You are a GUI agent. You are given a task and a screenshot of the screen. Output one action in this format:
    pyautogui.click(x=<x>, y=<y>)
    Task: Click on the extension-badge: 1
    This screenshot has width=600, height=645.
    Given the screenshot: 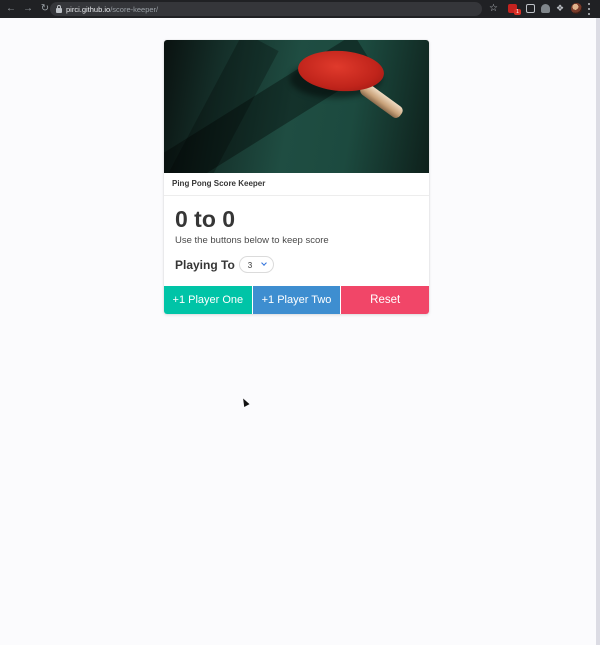 What is the action you would take?
    pyautogui.click(x=517, y=12)
    